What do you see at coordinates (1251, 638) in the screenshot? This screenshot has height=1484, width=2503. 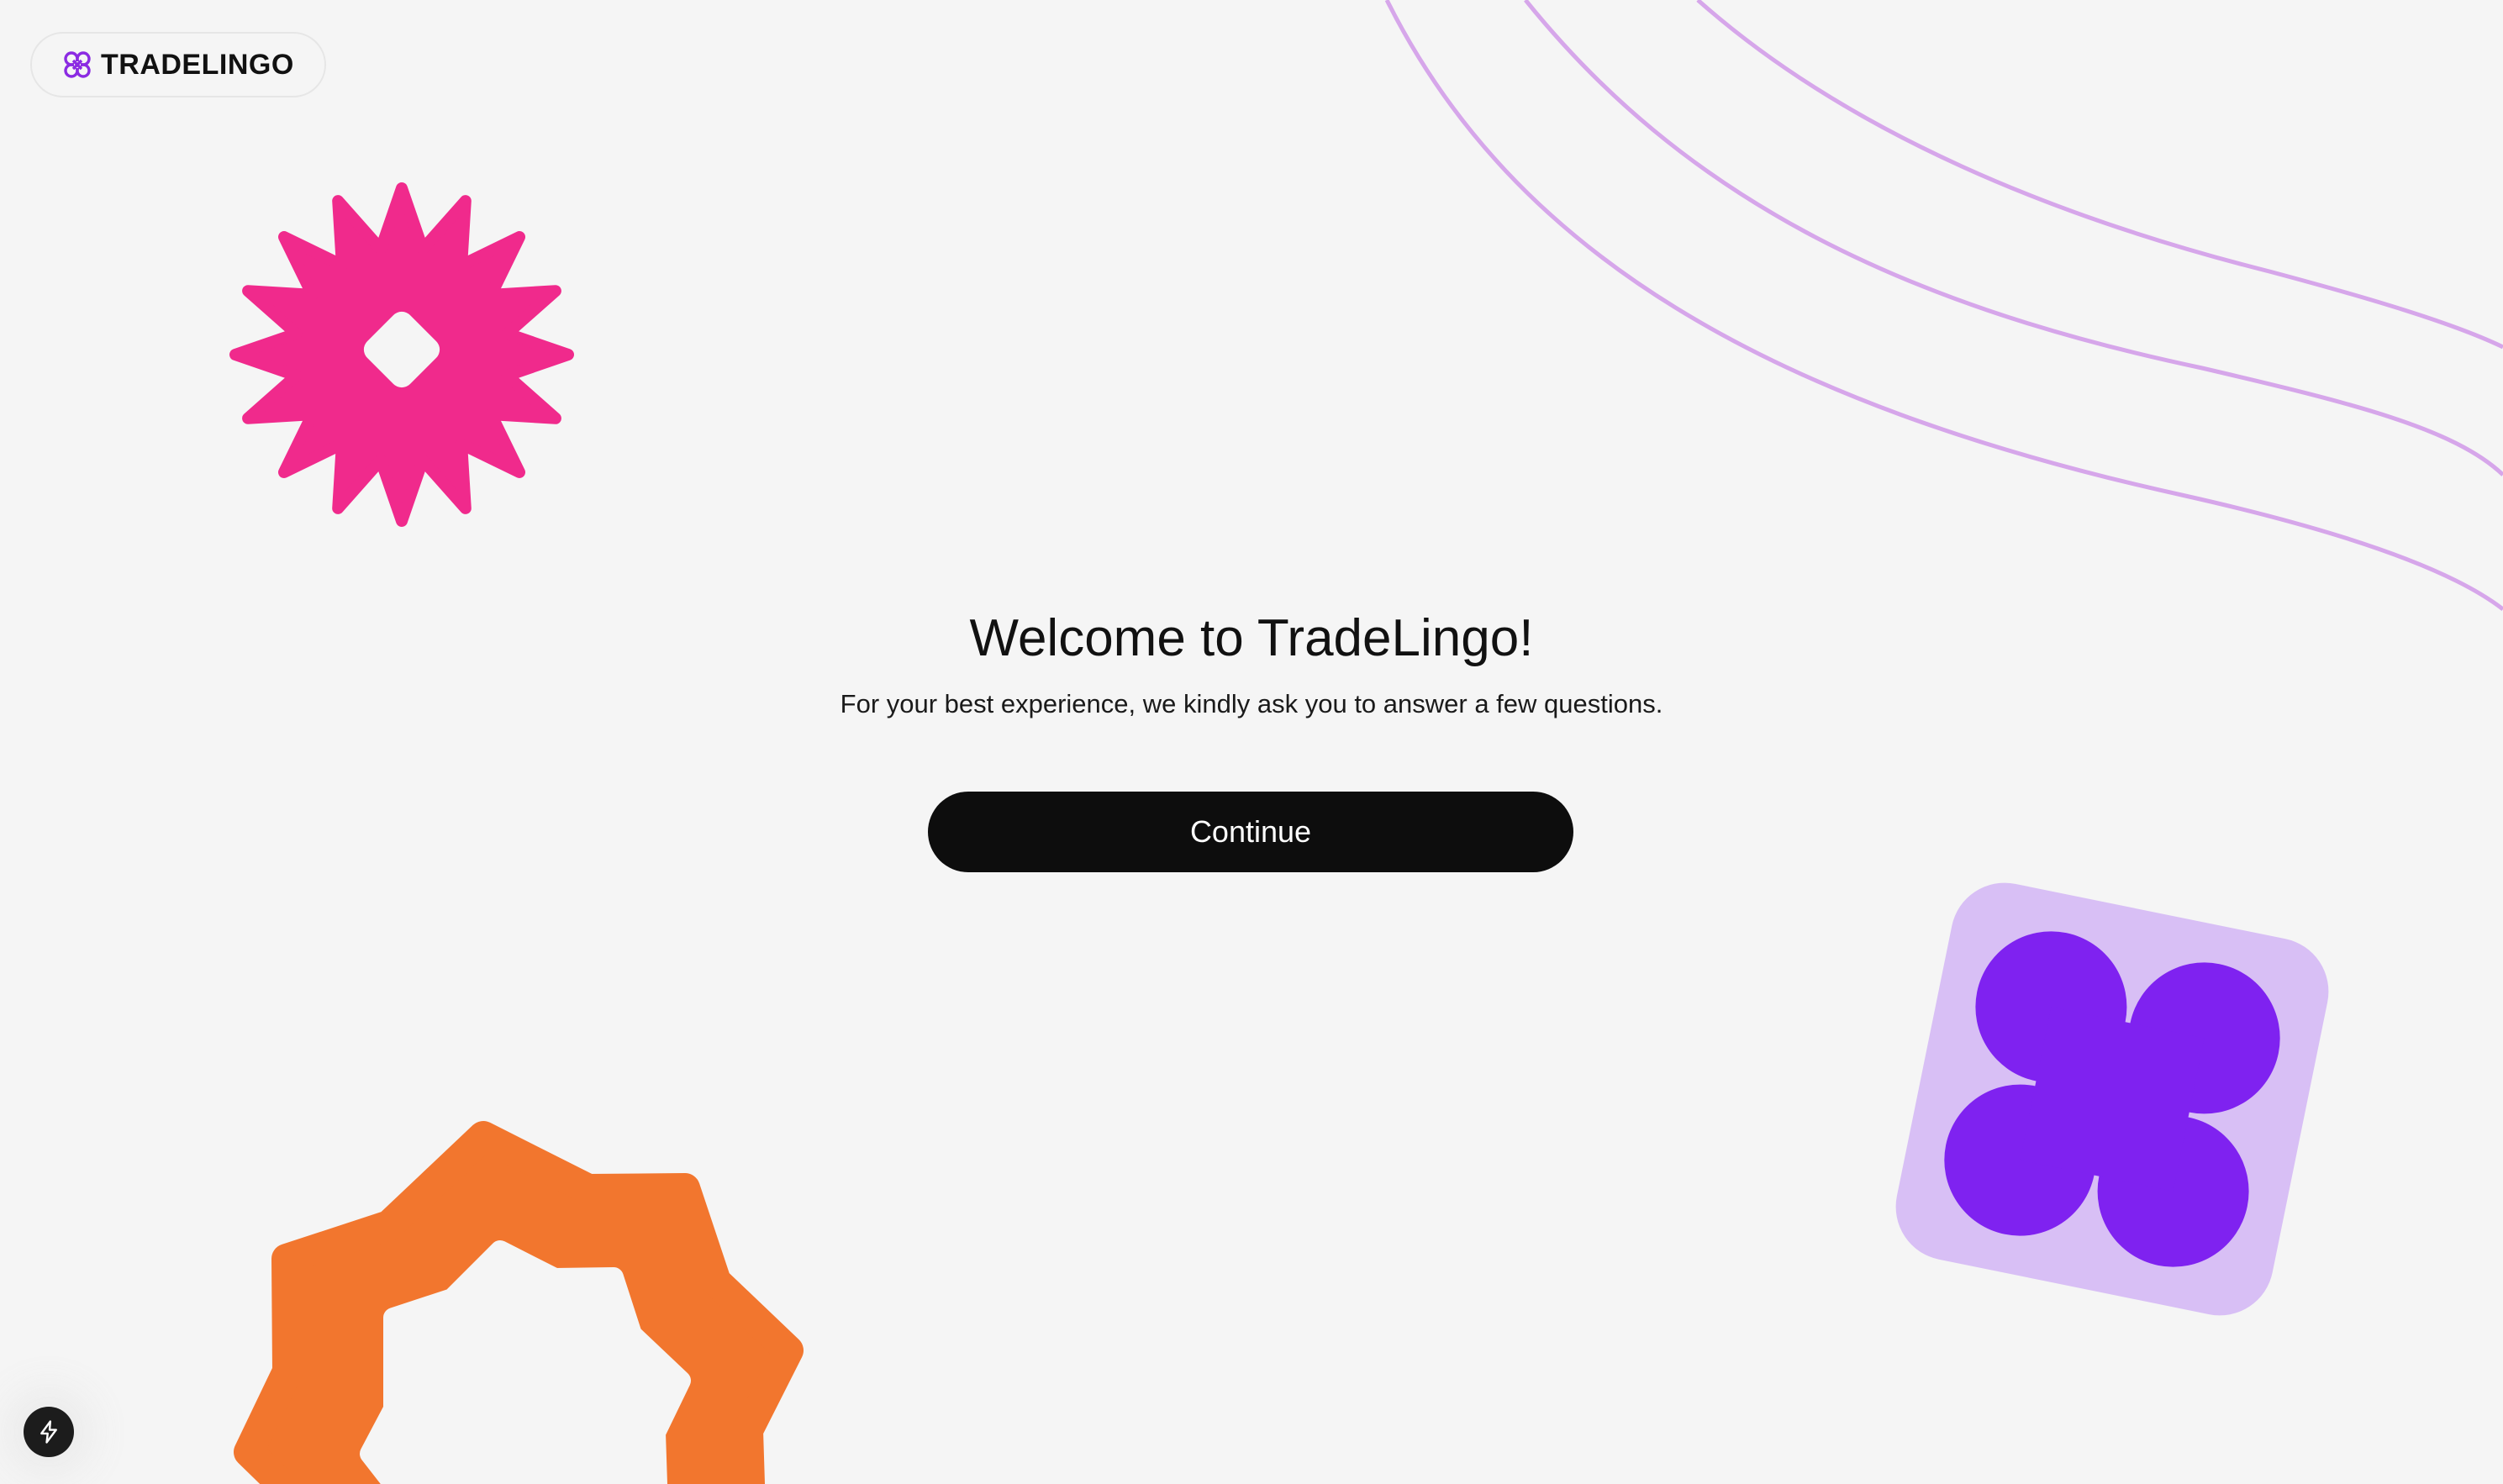 I see `welcome-title: Welcome to TradeLingo!` at bounding box center [1251, 638].